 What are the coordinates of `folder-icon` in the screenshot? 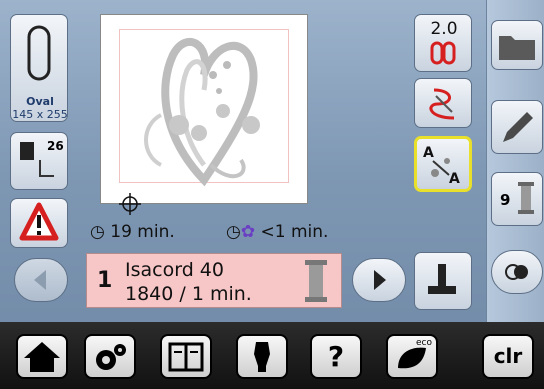 It's located at (517, 48).